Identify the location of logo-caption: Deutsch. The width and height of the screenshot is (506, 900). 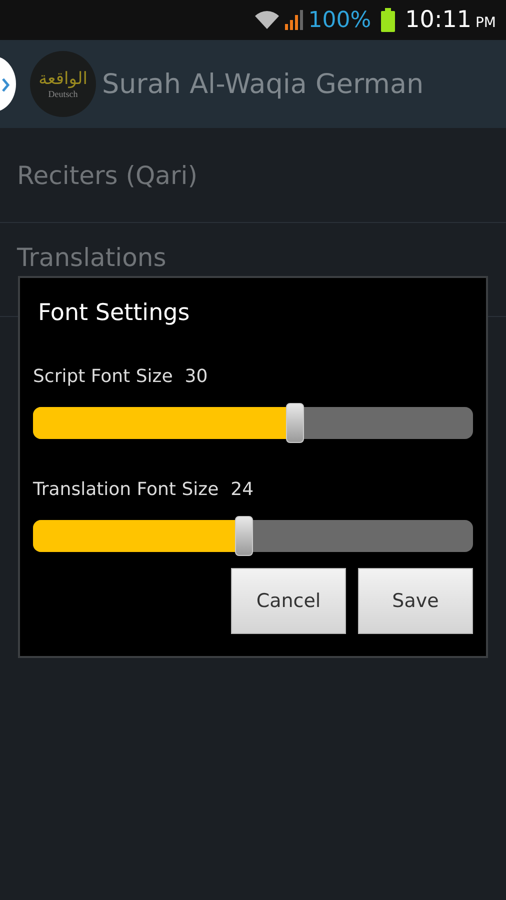
(63, 94).